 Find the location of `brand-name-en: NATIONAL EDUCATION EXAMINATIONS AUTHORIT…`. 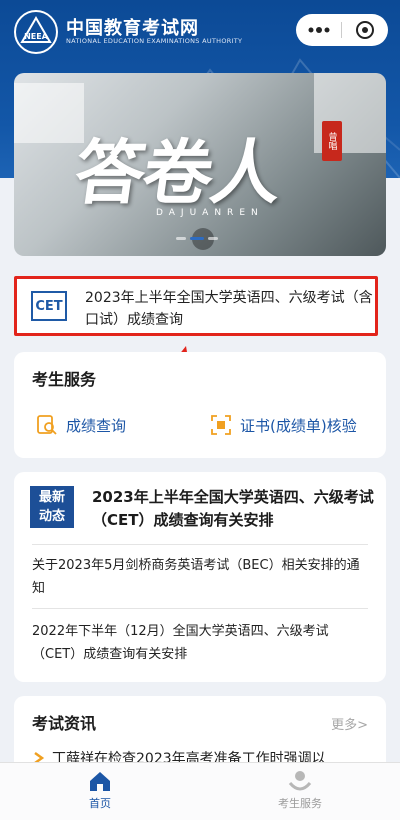

brand-name-en: NATIONAL EDUCATION EXAMINATIONS AUTHORIT… is located at coordinates (154, 41).